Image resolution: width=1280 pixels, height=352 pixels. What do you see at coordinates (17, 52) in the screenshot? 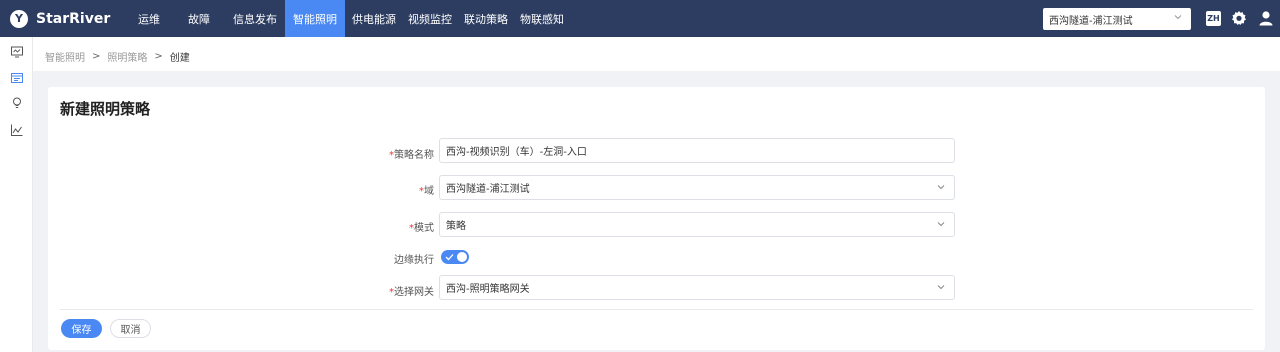
I see `monitor-icon` at bounding box center [17, 52].